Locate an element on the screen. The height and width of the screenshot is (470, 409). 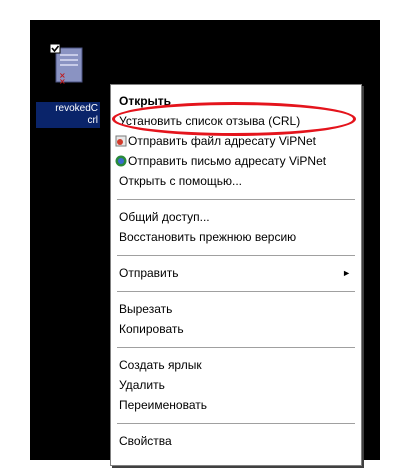
menu-item-cut: Вырезать is located at coordinates (236, 309).